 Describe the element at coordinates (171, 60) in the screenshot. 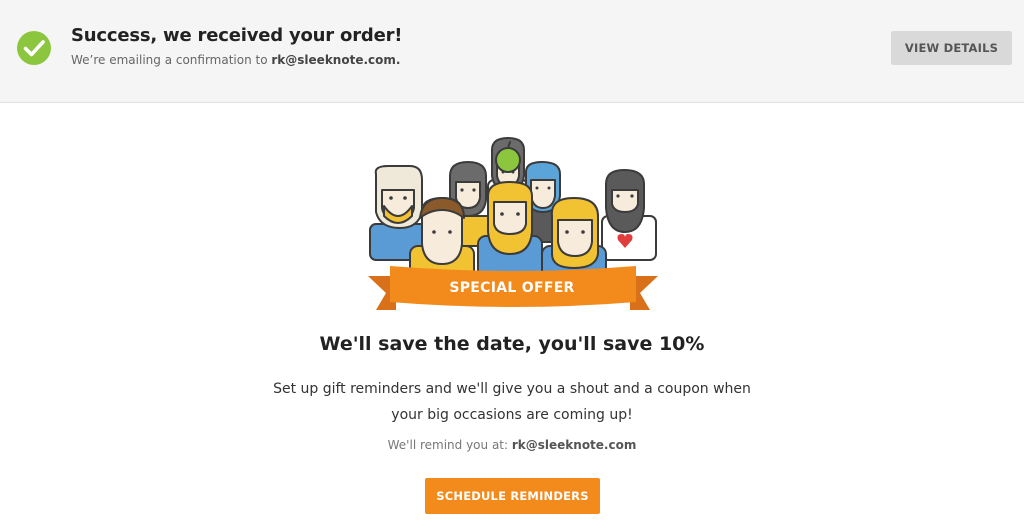

I see `confirmation-prefix: We’re emailing a confirmation to` at that location.